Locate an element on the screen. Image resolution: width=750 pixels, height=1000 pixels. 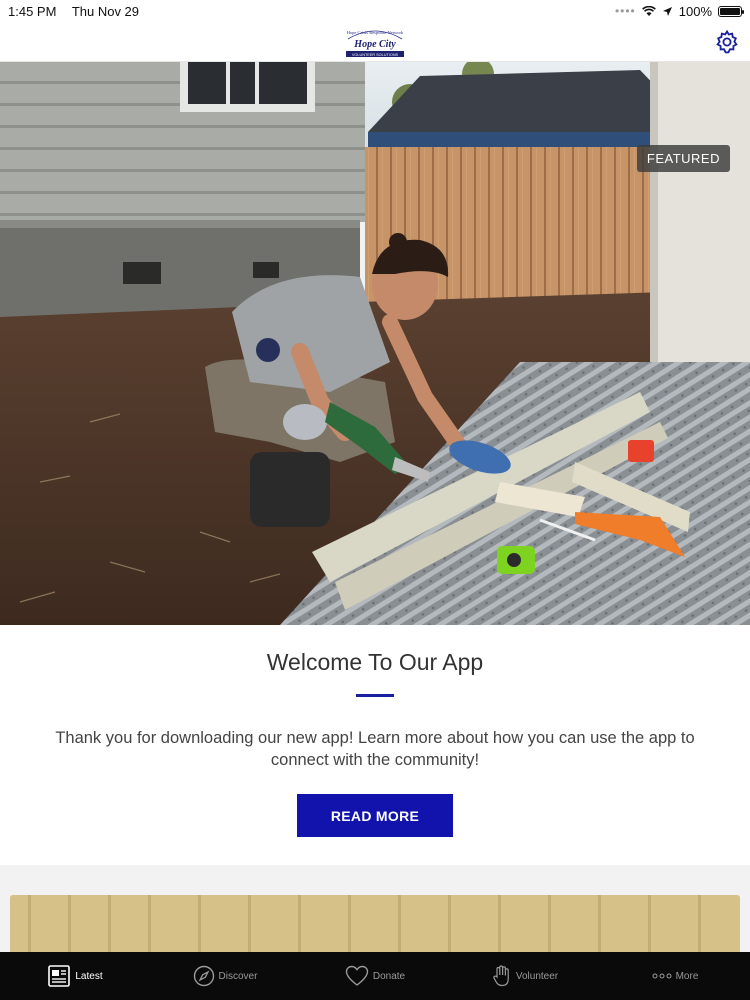
logo-text-top: Hope Crisis Response Network is located at coordinates (375, 32).